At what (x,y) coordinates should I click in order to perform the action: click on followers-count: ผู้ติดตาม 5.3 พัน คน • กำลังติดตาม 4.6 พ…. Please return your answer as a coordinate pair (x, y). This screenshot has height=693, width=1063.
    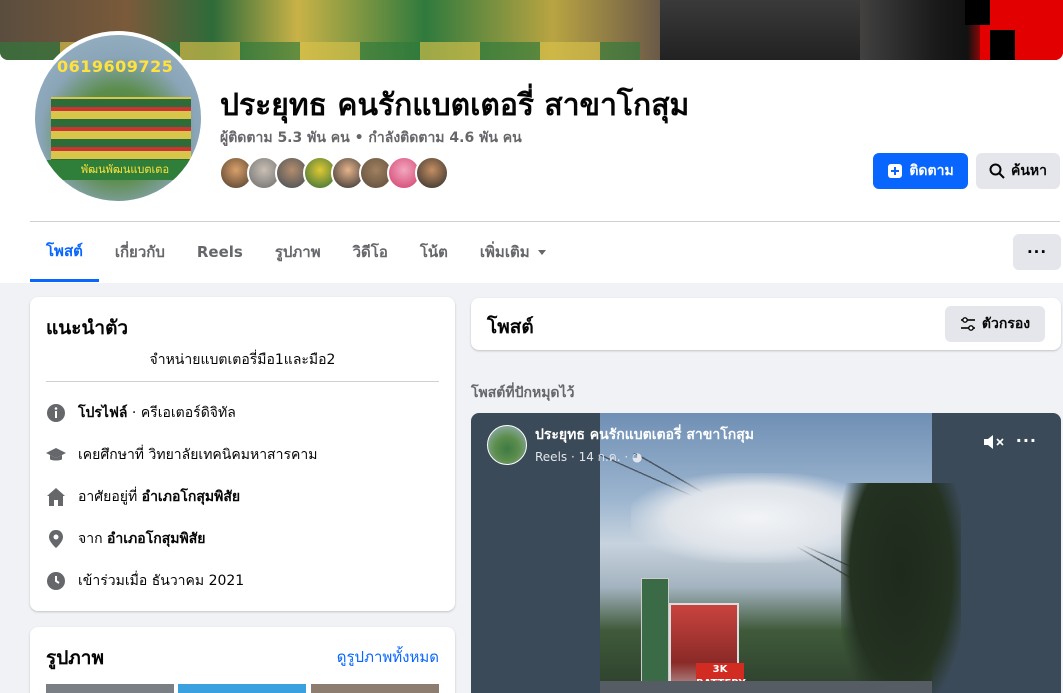
    Looking at the image, I should click on (371, 138).